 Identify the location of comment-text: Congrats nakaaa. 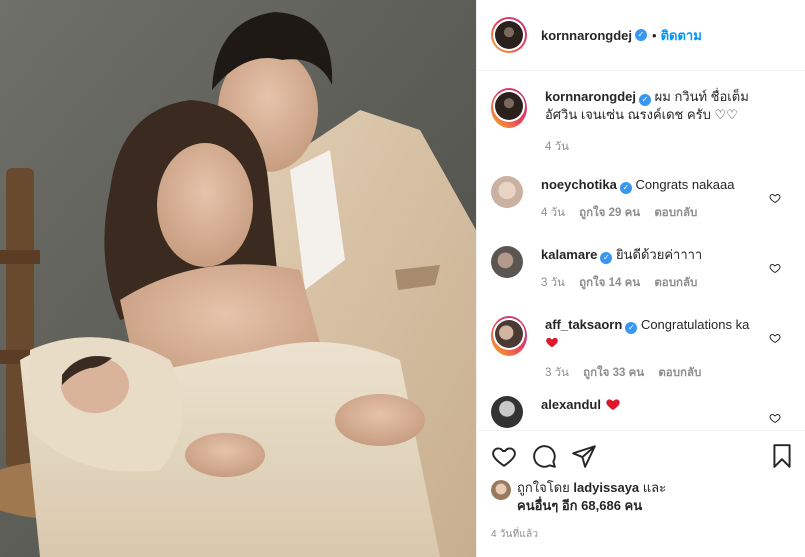
(685, 184).